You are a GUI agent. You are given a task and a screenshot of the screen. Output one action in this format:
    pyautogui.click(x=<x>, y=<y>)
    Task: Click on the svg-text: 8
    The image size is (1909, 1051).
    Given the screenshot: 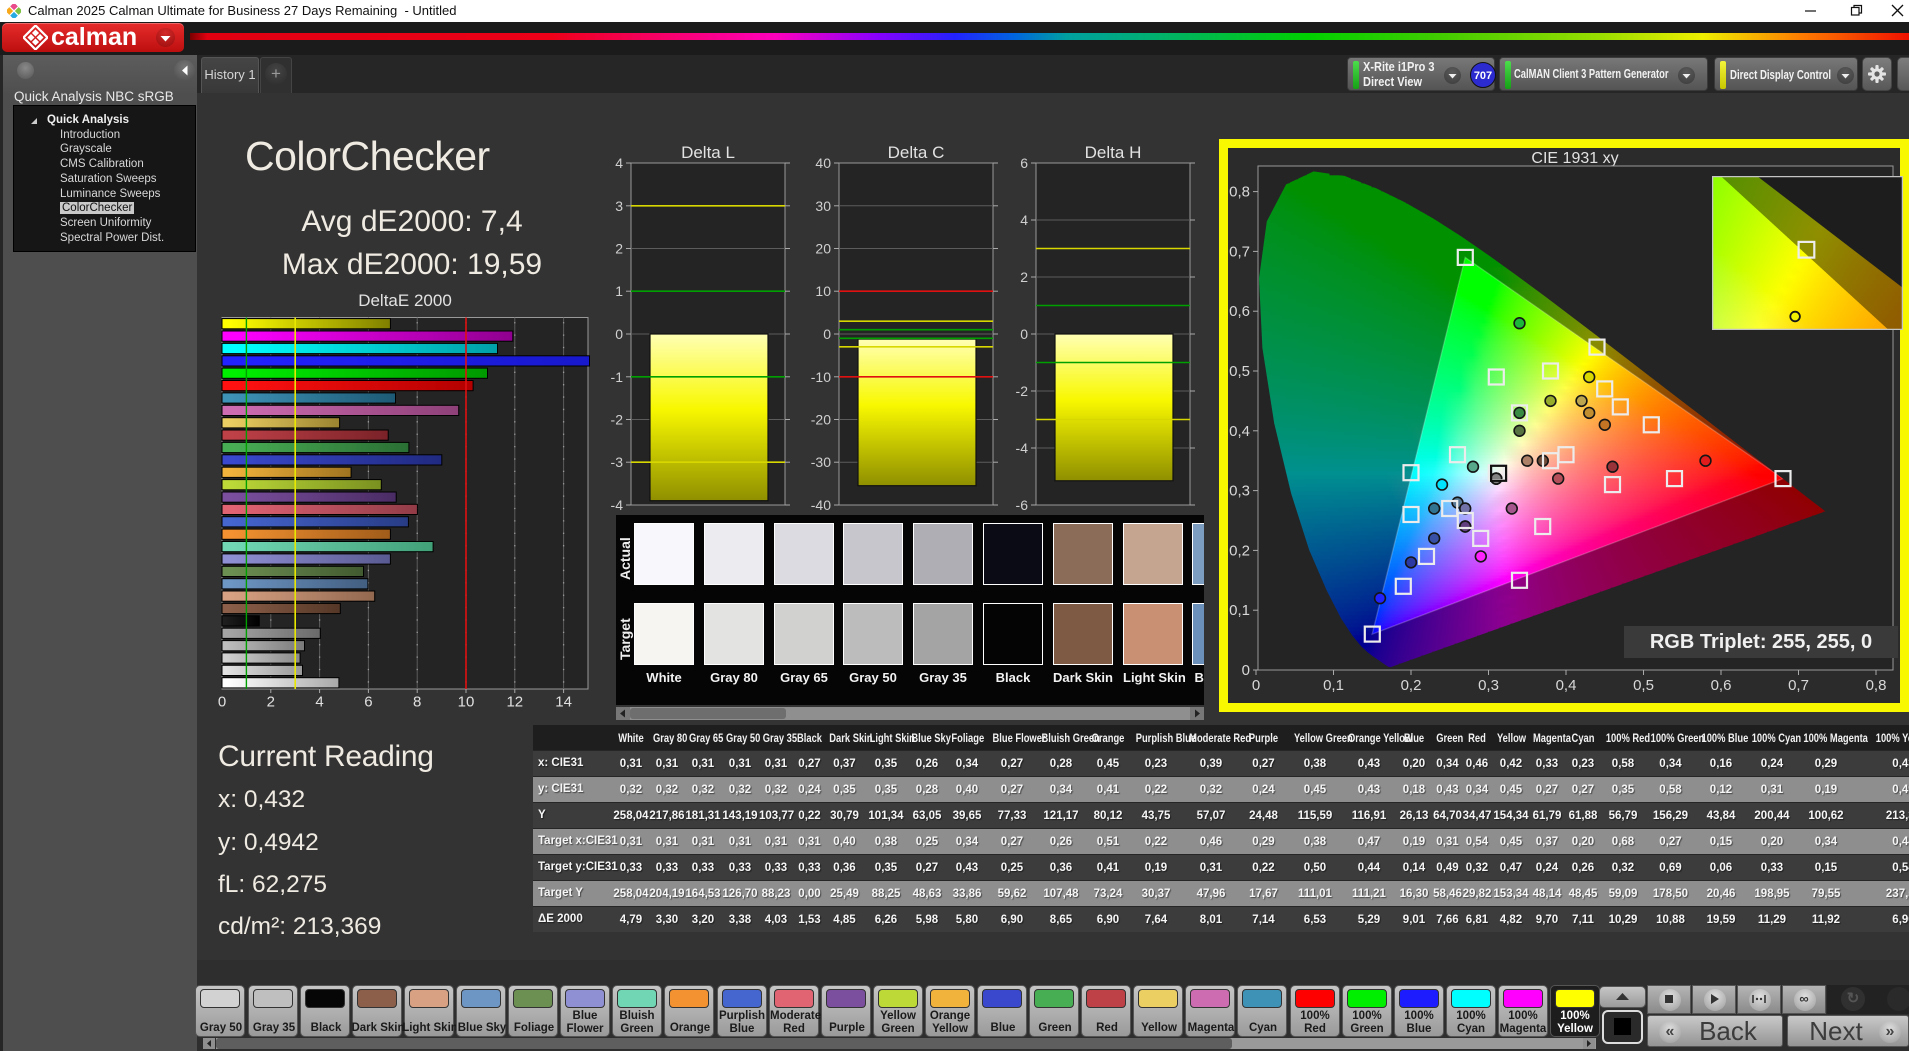 What is the action you would take?
    pyautogui.click(x=417, y=702)
    